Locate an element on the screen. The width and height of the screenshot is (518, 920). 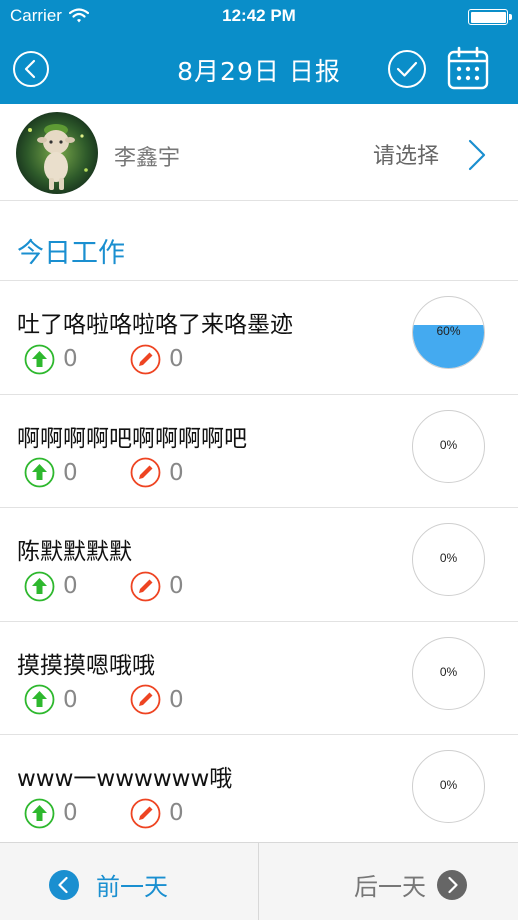
task-title: www一wwwwww哦 is located at coordinates (125, 779).